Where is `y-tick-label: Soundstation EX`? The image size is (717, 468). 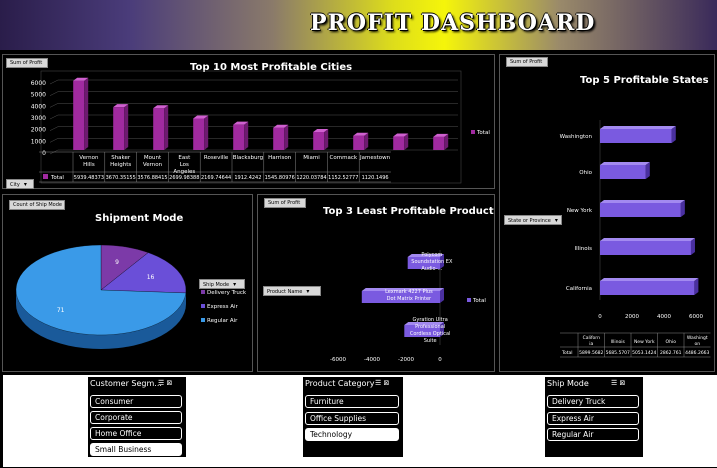
y-tick-label: Soundstation EX is located at coordinates (432, 262).